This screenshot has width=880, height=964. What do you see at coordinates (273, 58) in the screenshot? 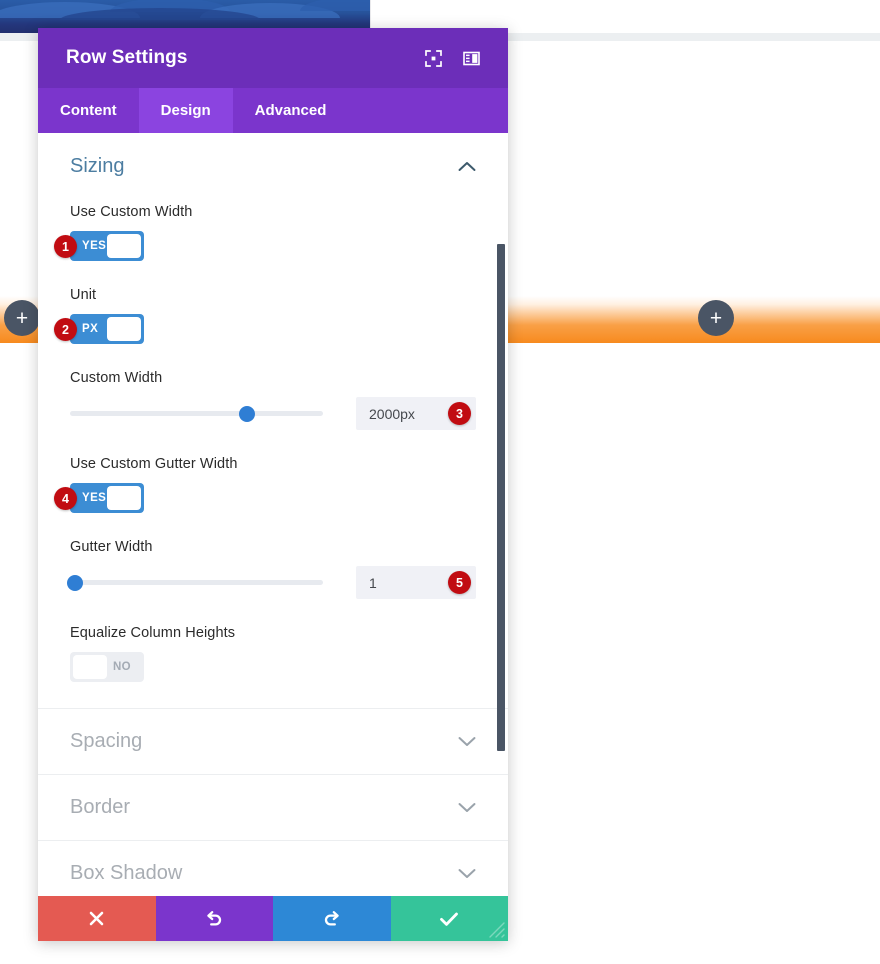
I see `modal-header: Row Settings` at bounding box center [273, 58].